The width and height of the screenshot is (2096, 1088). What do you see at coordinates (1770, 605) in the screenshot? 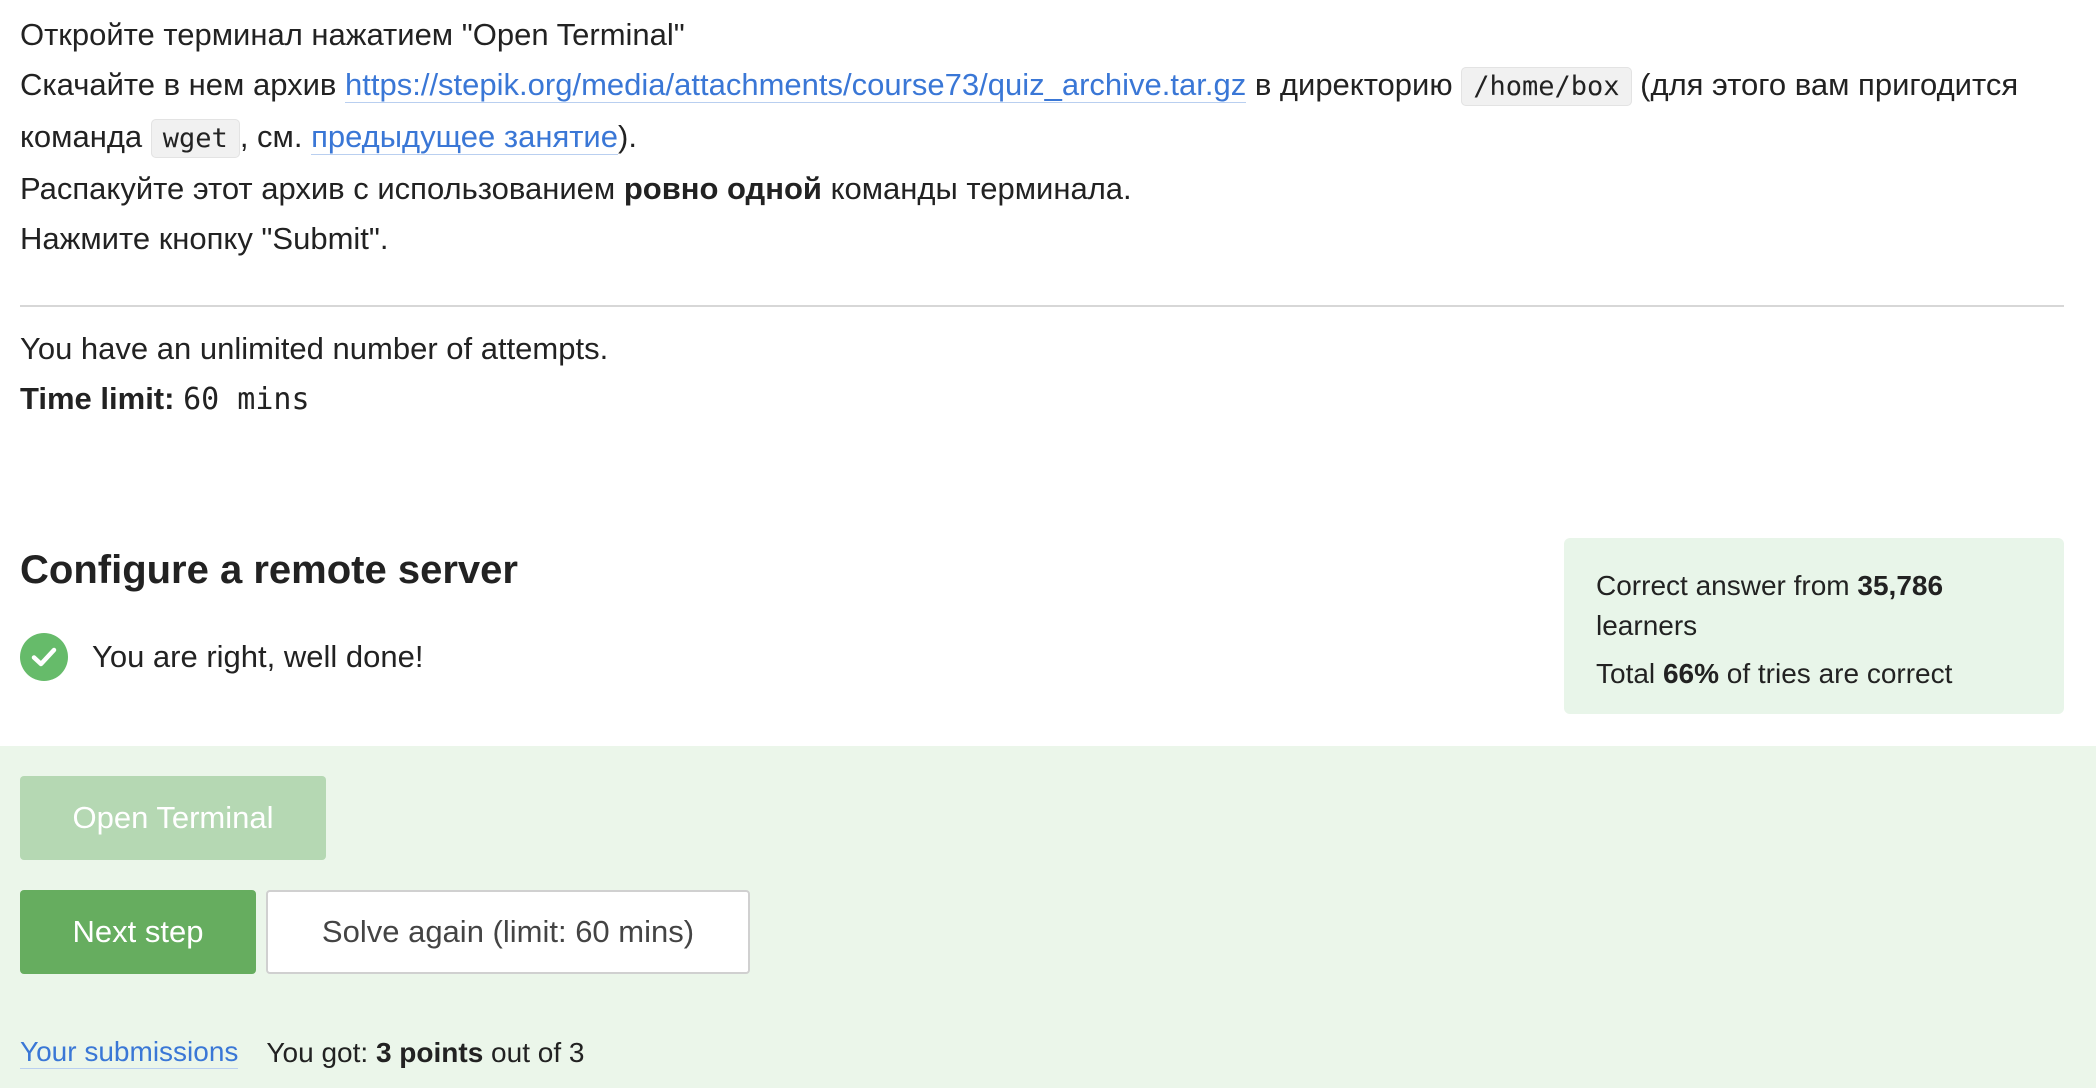
I see `correct-learners-stat: Correct answer from 35,786 learners` at bounding box center [1770, 605].